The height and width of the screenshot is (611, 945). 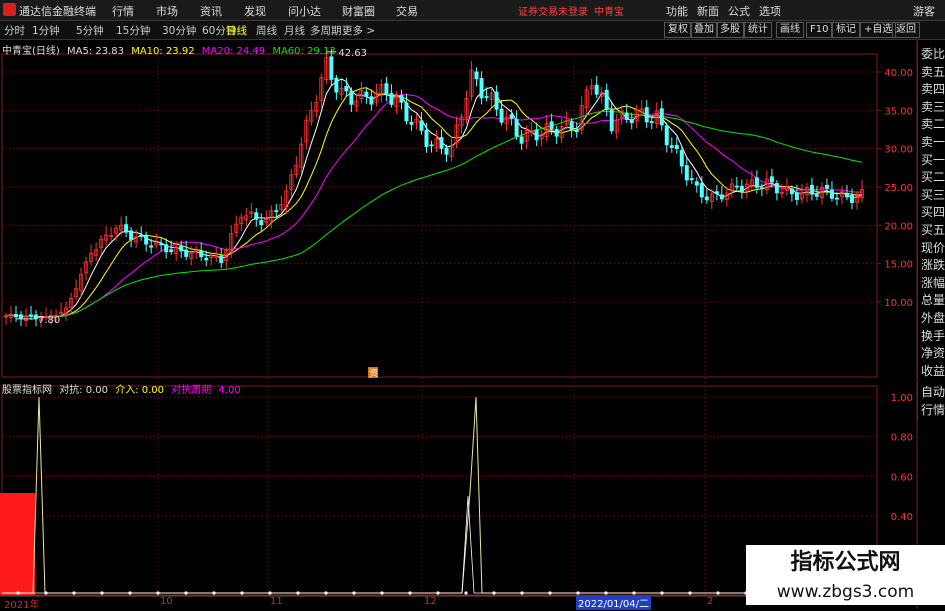 I want to click on period-param-value: 4.00, so click(x=229, y=390).